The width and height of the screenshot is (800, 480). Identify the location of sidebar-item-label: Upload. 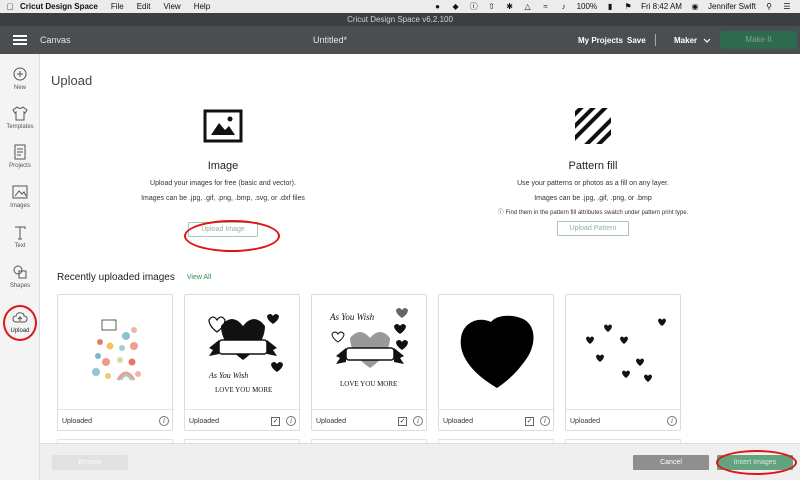
(20, 331).